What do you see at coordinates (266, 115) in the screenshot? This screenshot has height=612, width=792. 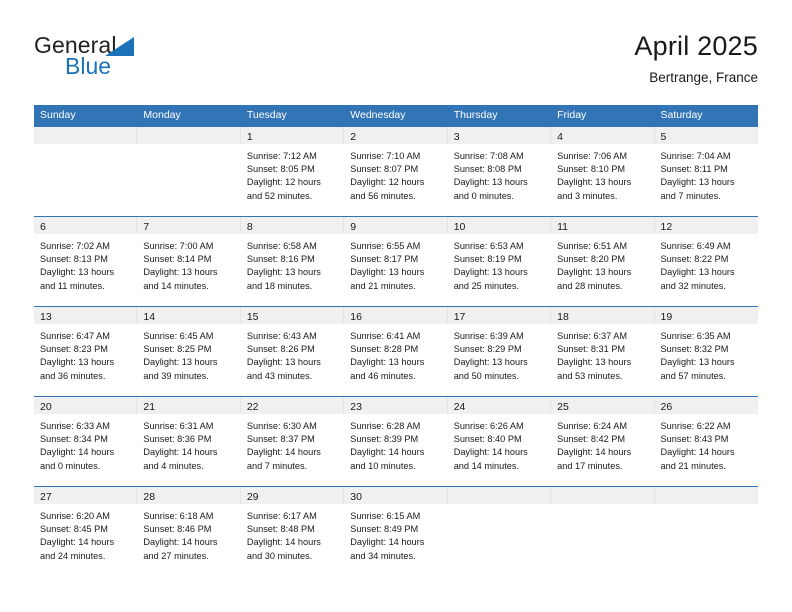 I see `dow-tuesday: Tuesday` at bounding box center [266, 115].